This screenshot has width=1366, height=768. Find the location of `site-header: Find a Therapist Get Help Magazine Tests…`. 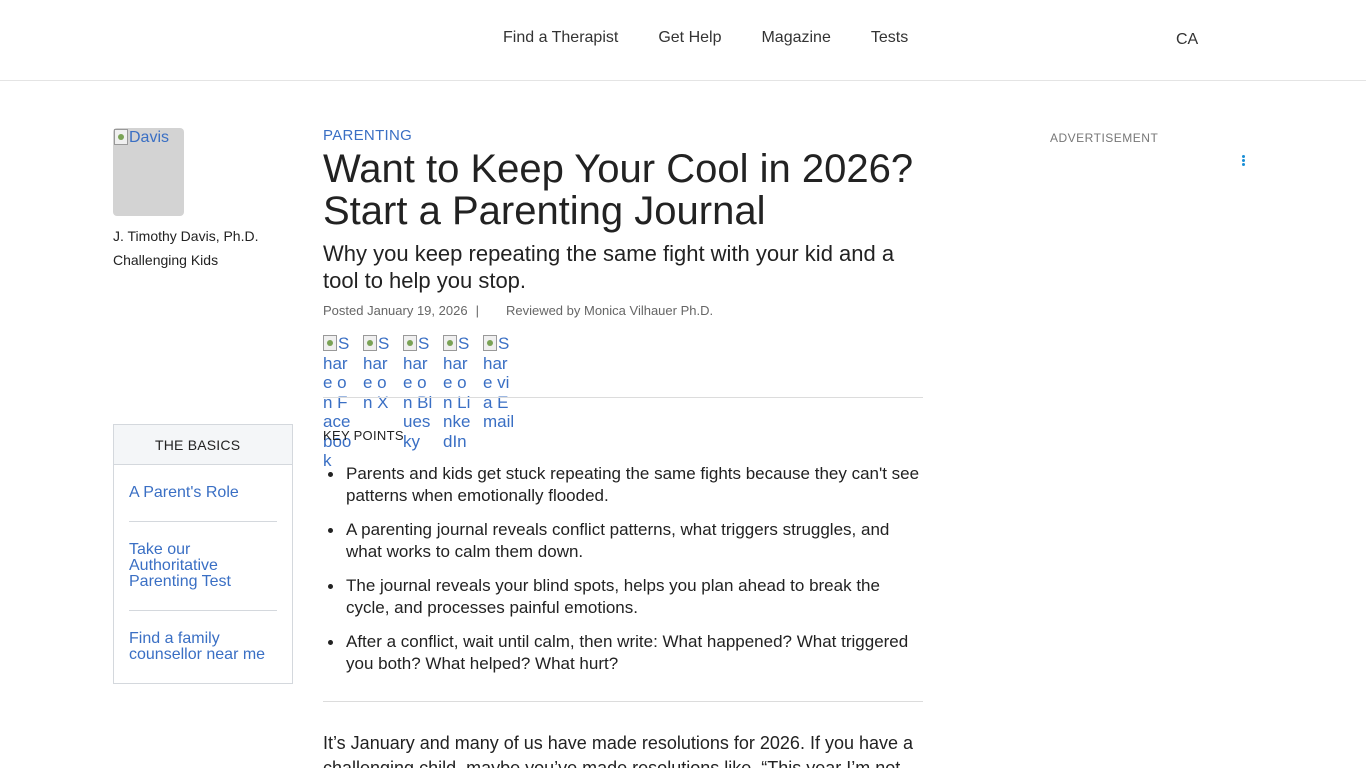

site-header: Find a Therapist Get Help Magazine Tests… is located at coordinates (683, 40).